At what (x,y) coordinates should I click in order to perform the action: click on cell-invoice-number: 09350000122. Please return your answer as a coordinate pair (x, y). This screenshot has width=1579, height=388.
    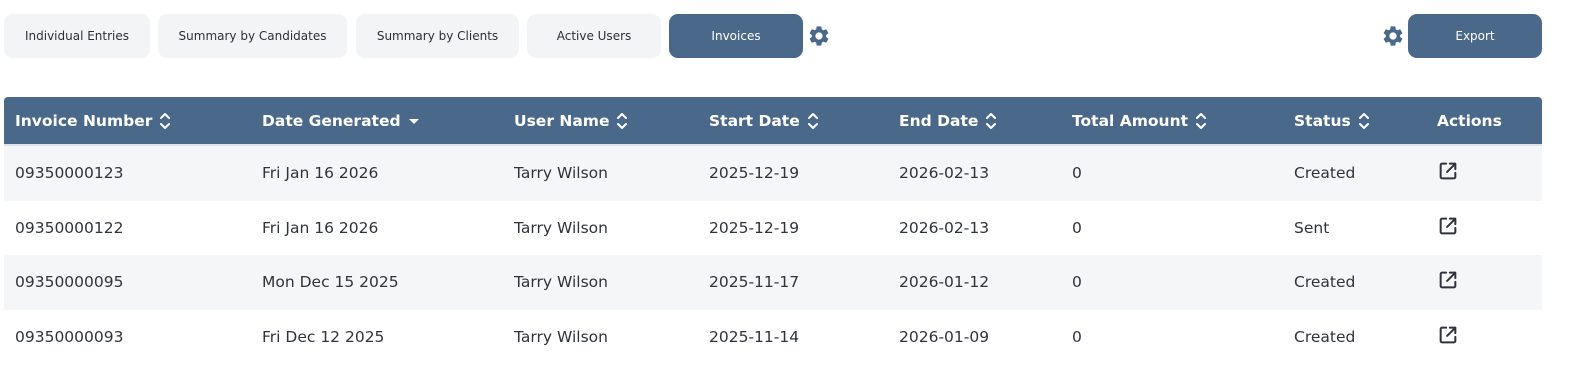
    Looking at the image, I should click on (69, 227).